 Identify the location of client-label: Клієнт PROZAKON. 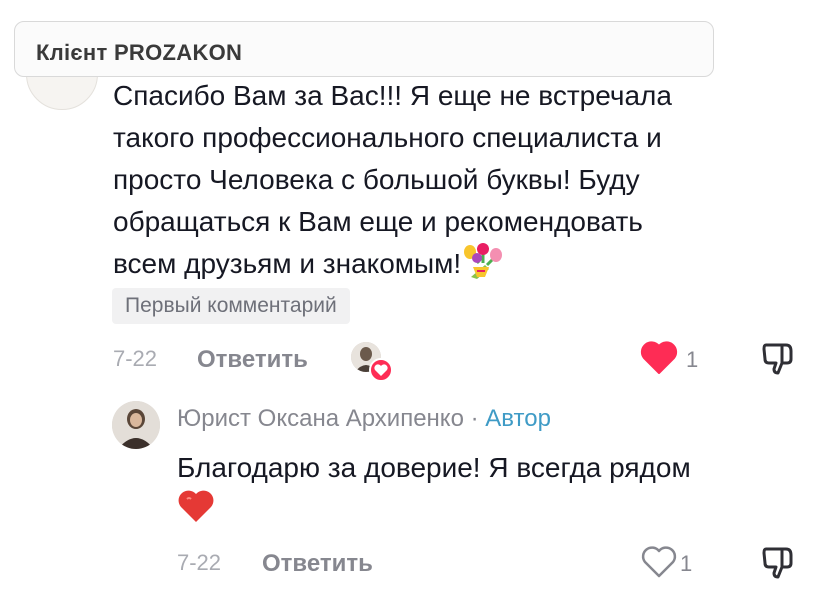
(364, 49).